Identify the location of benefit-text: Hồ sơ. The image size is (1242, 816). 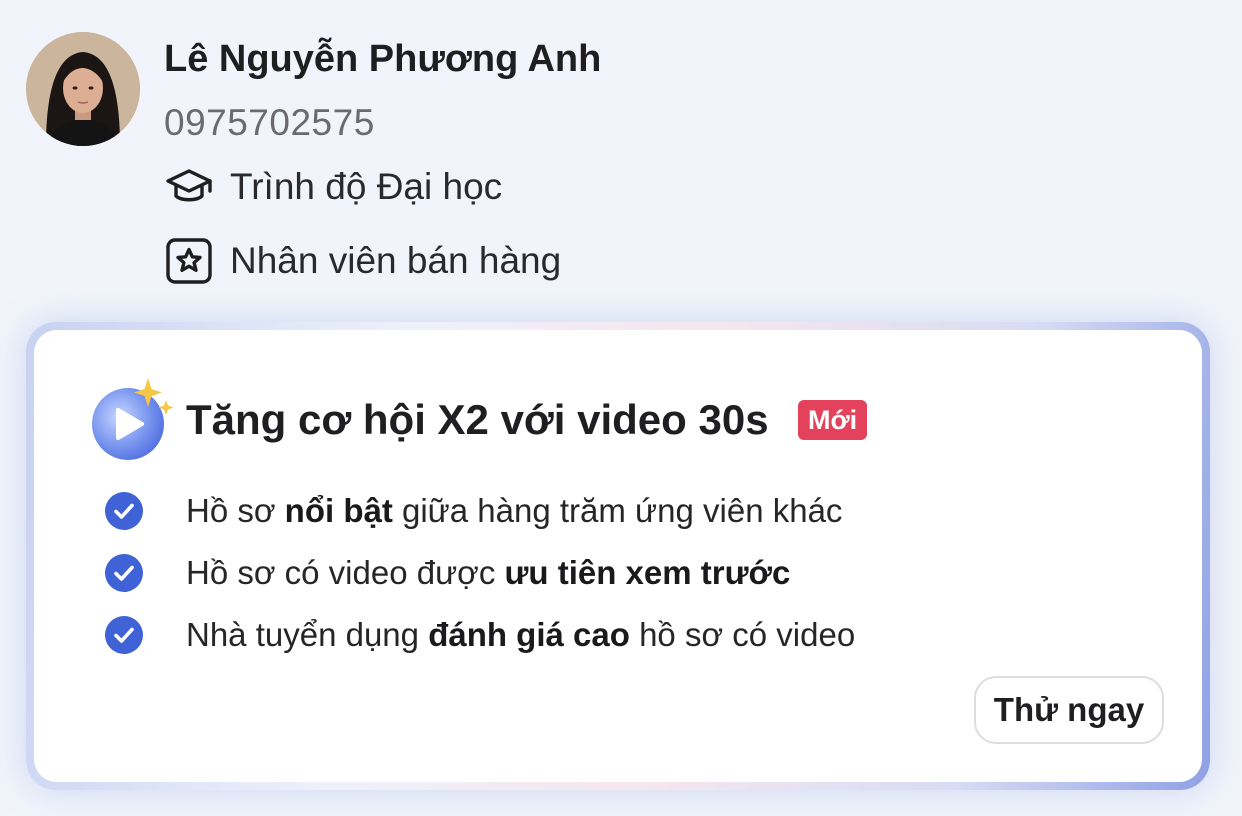
(235, 510).